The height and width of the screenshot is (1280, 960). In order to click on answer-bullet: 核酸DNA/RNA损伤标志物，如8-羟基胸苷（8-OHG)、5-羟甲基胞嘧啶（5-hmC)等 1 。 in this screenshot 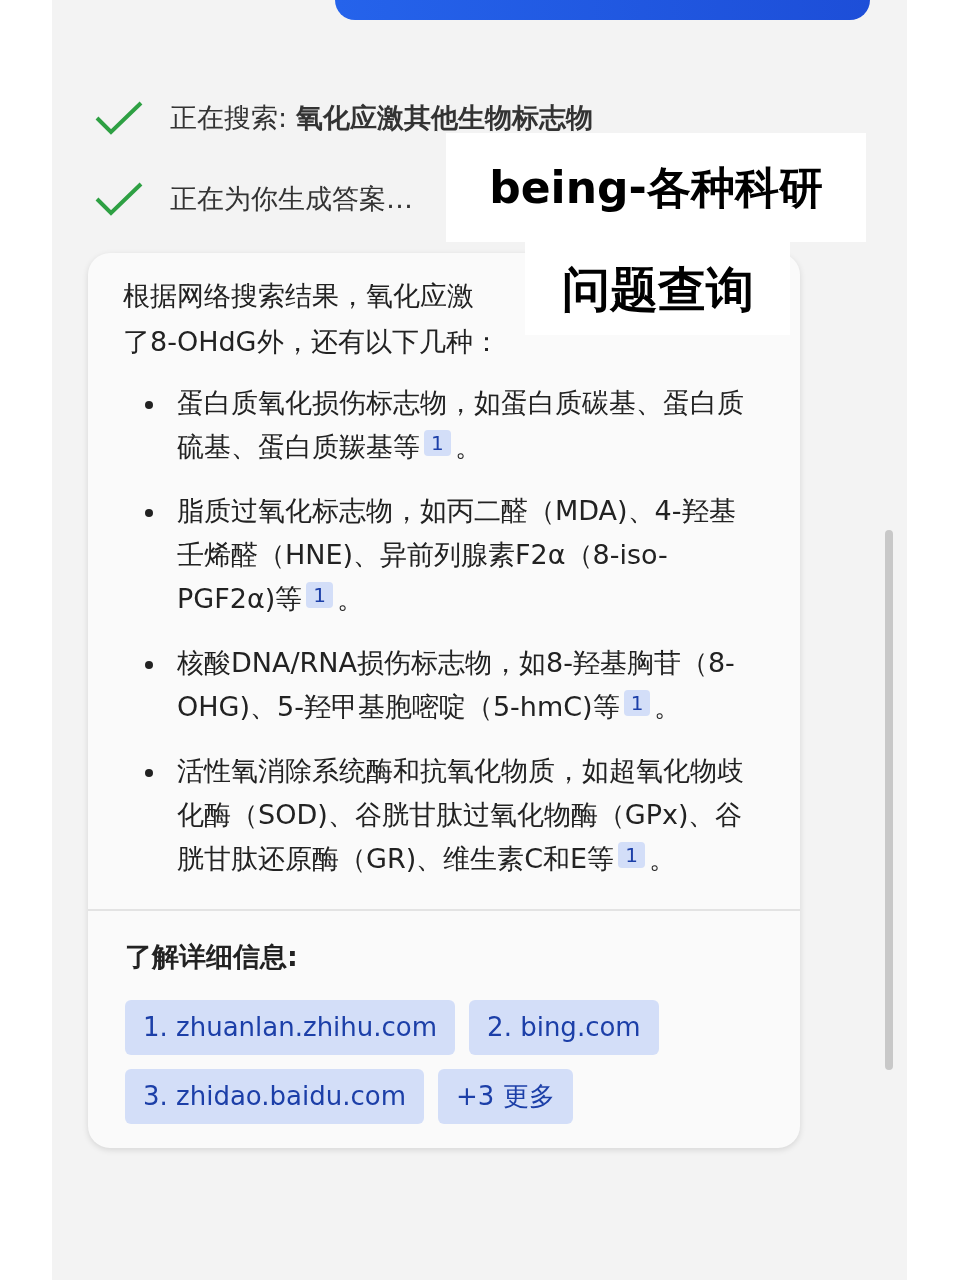, I will do `click(456, 685)`.